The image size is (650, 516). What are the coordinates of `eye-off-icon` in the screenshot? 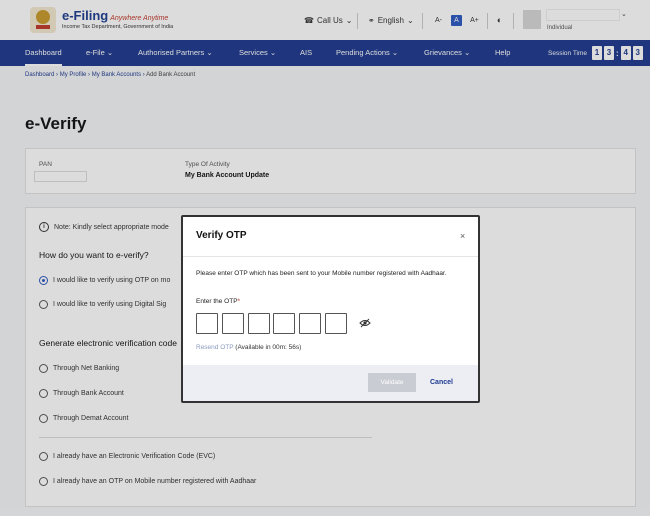 It's located at (365, 323).